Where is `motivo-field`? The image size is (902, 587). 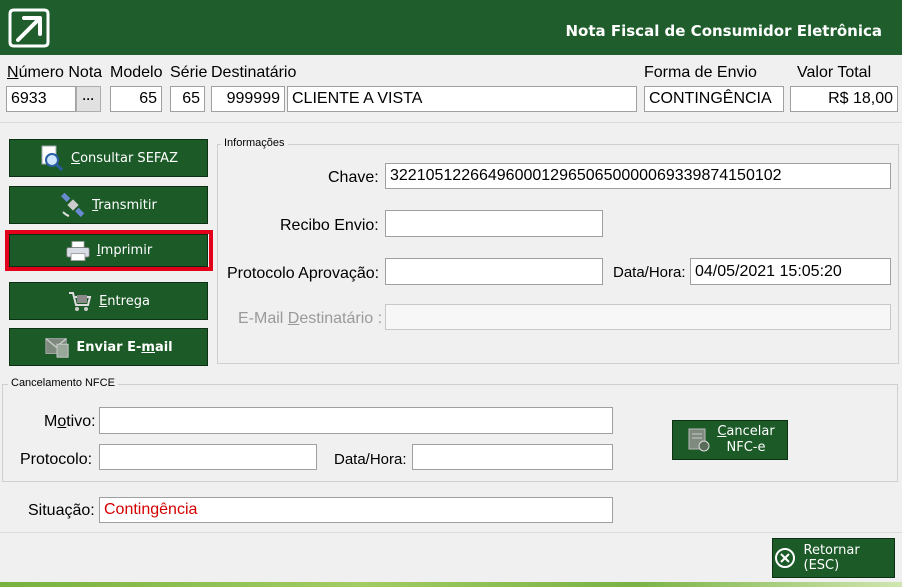 motivo-field is located at coordinates (356, 420).